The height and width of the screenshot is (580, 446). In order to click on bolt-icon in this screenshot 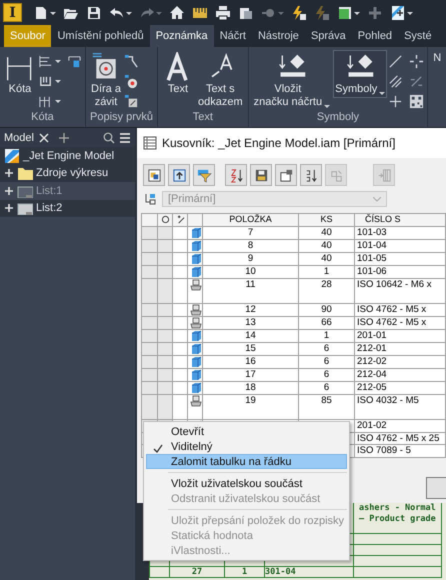, I will do `click(322, 12)`.